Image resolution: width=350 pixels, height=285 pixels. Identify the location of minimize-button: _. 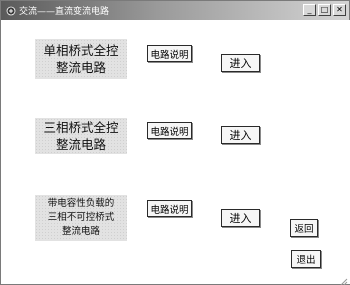
(309, 10).